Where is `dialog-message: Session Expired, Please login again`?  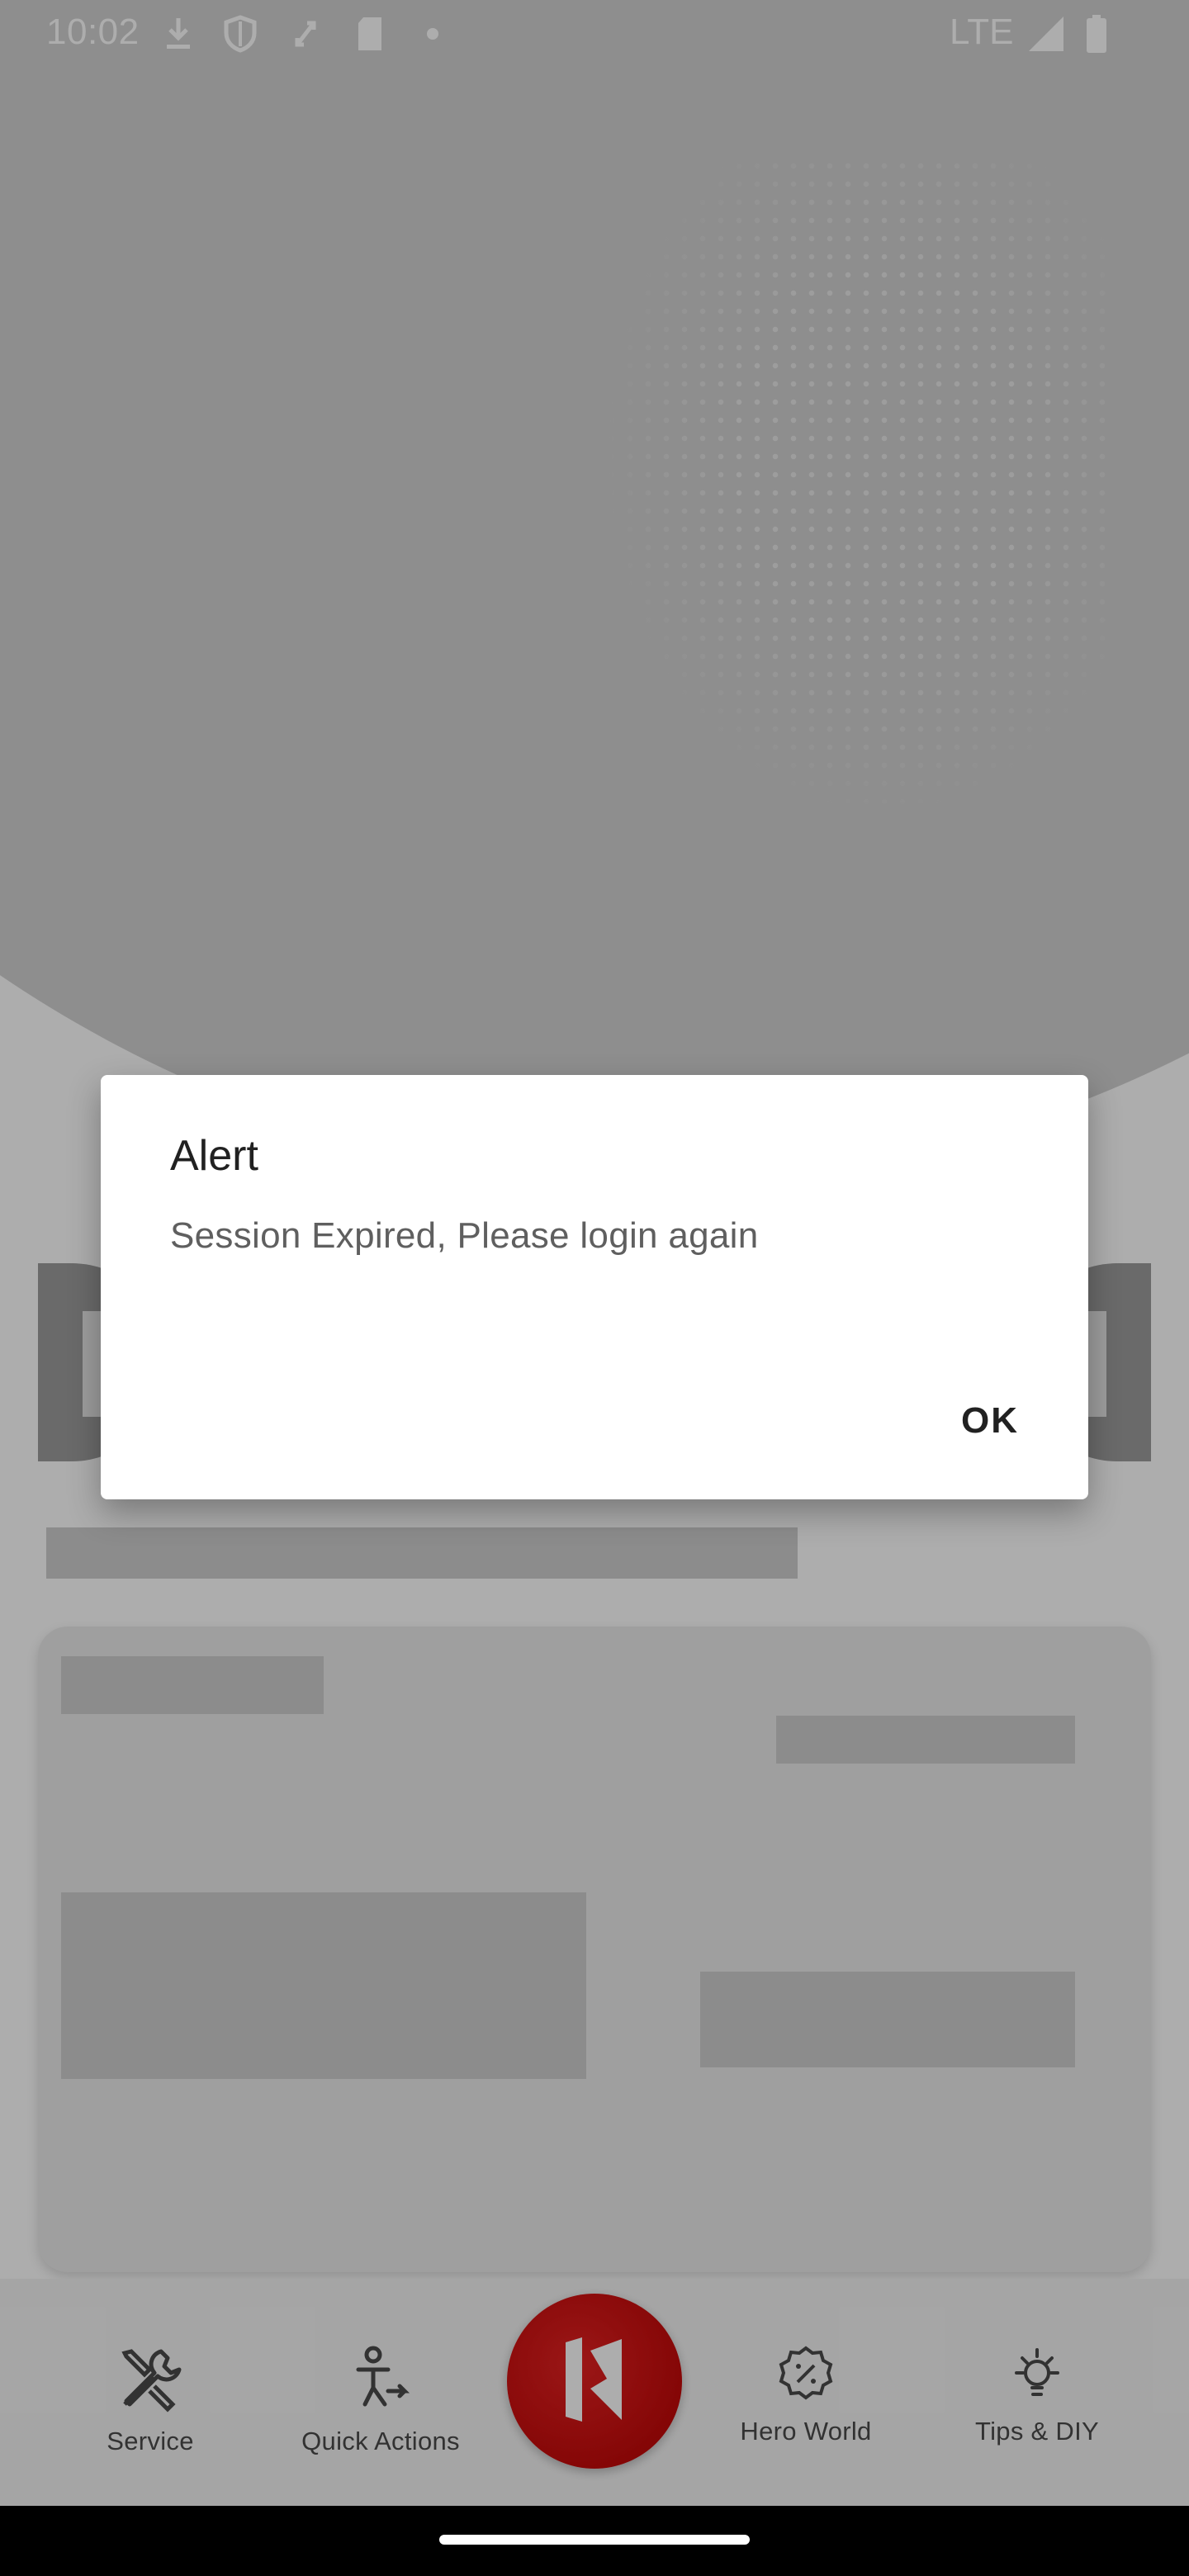
dialog-message: Session Expired, Please login again is located at coordinates (464, 1235).